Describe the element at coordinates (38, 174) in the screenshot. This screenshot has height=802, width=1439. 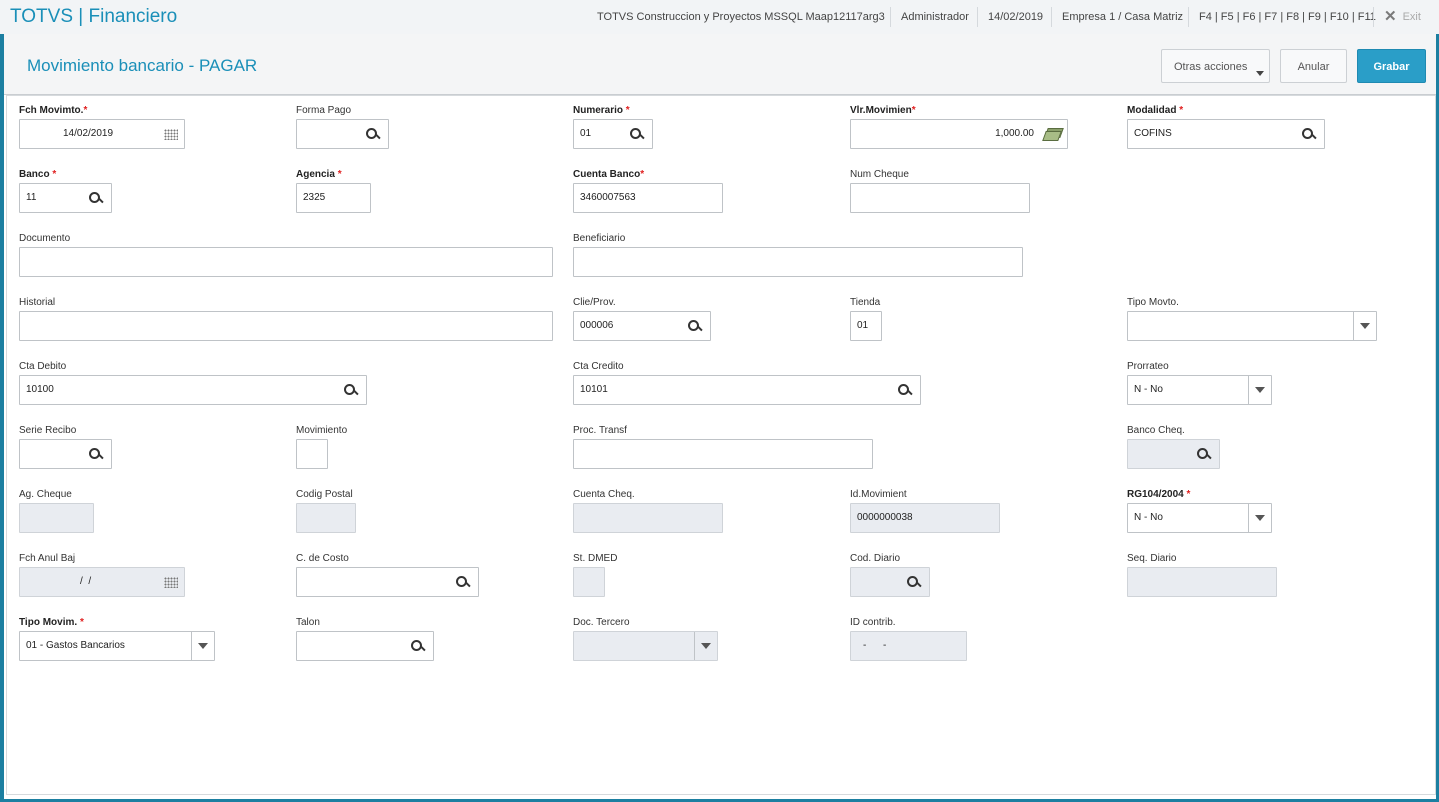
I see `banco-label: Banco *` at that location.